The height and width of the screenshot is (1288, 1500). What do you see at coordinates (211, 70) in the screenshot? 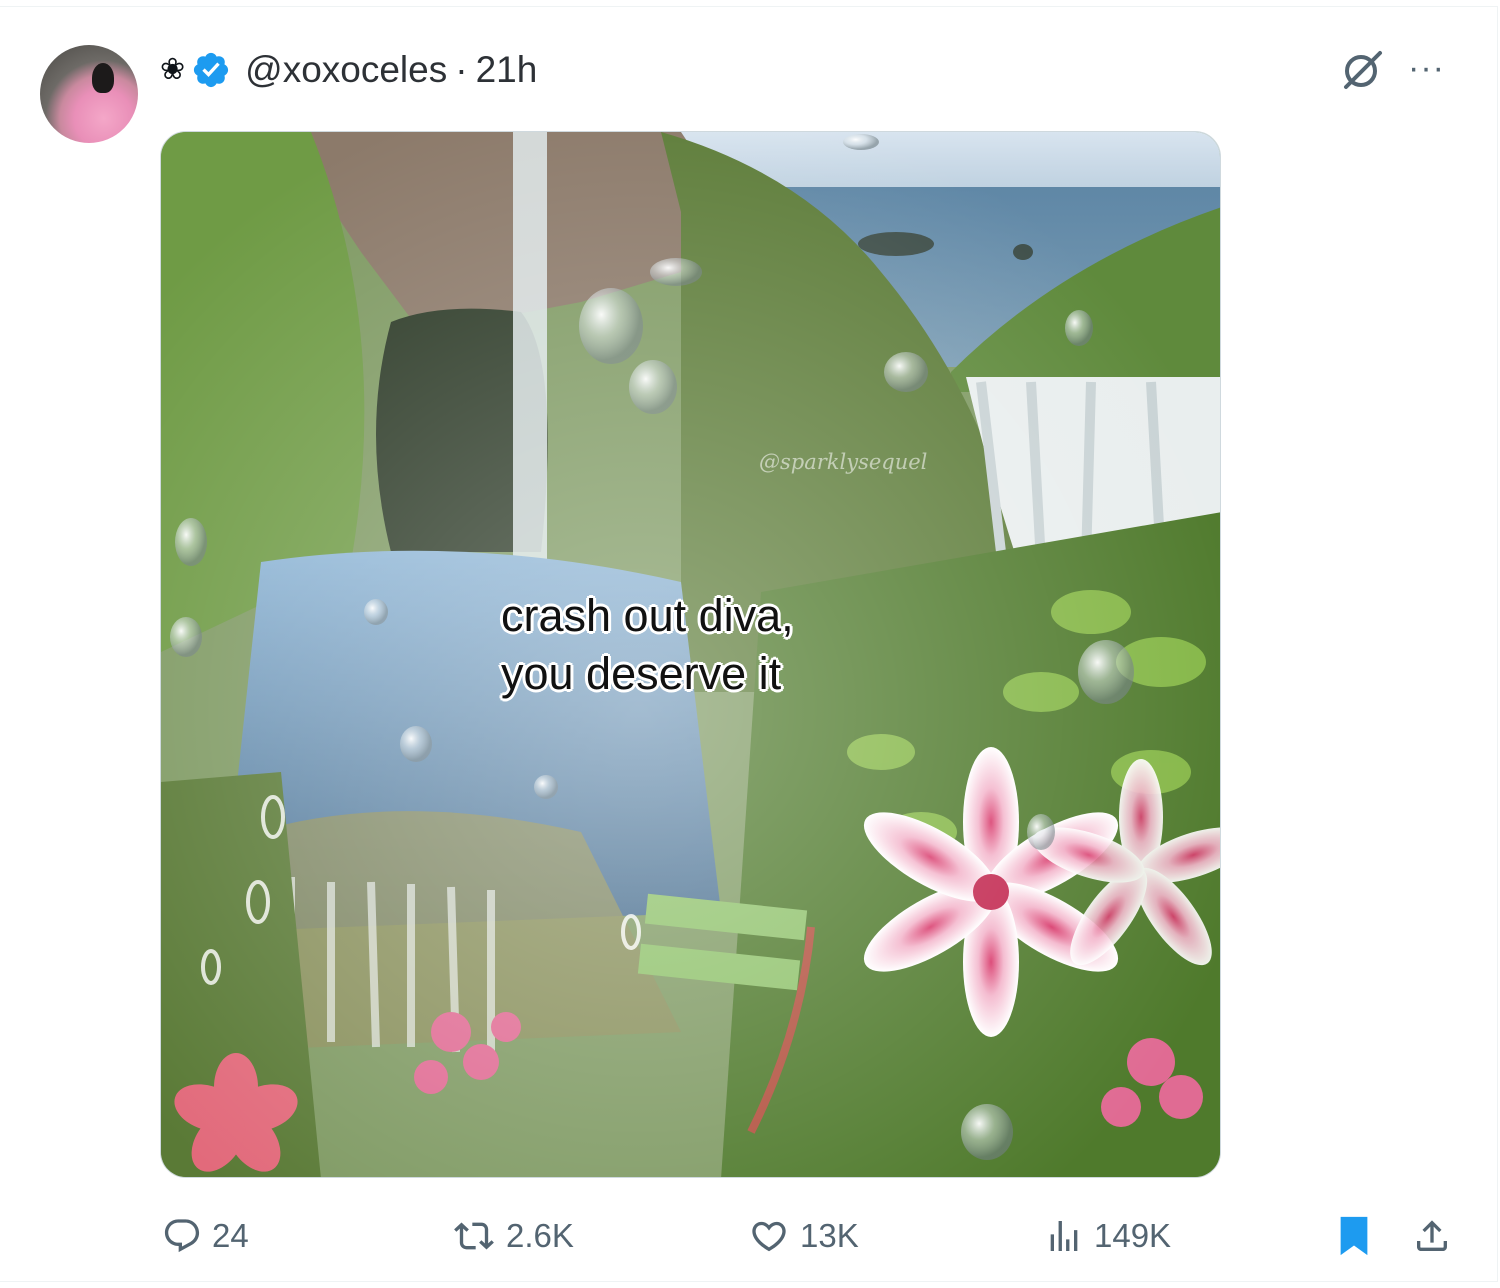
I see `verified-badge-icon` at bounding box center [211, 70].